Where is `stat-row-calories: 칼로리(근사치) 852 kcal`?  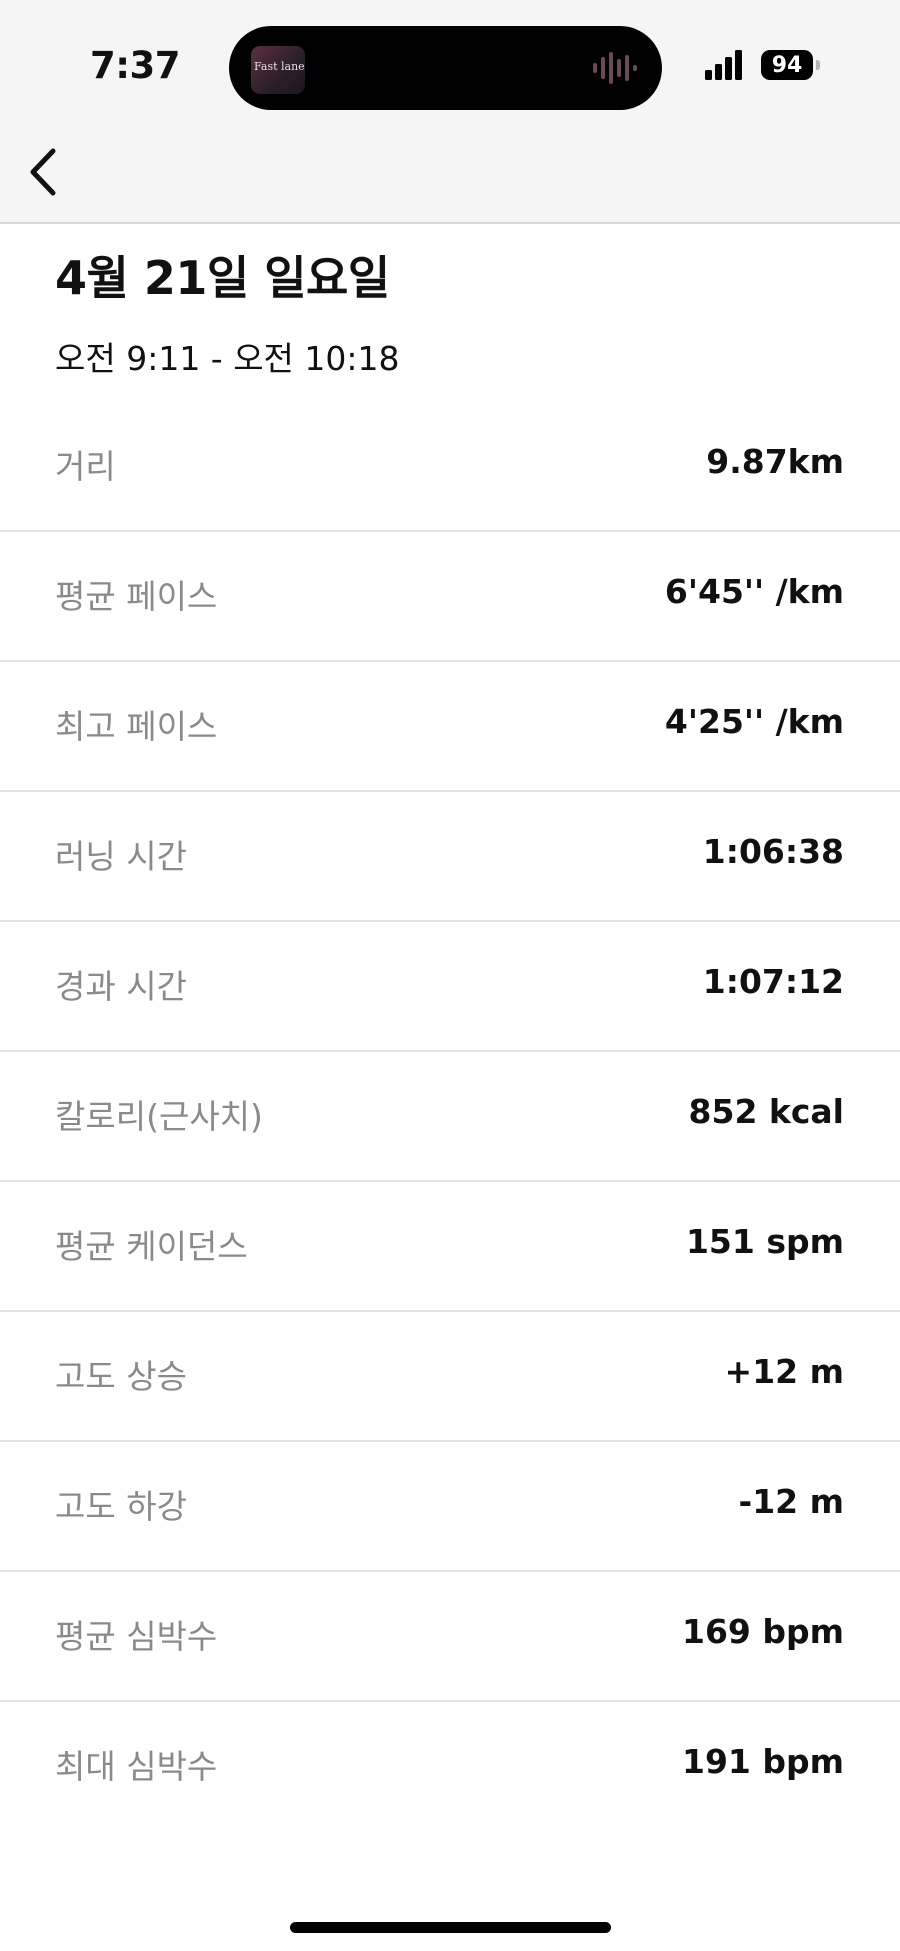
stat-row-calories: 칼로리(근사치) 852 kcal is located at coordinates (450, 1117).